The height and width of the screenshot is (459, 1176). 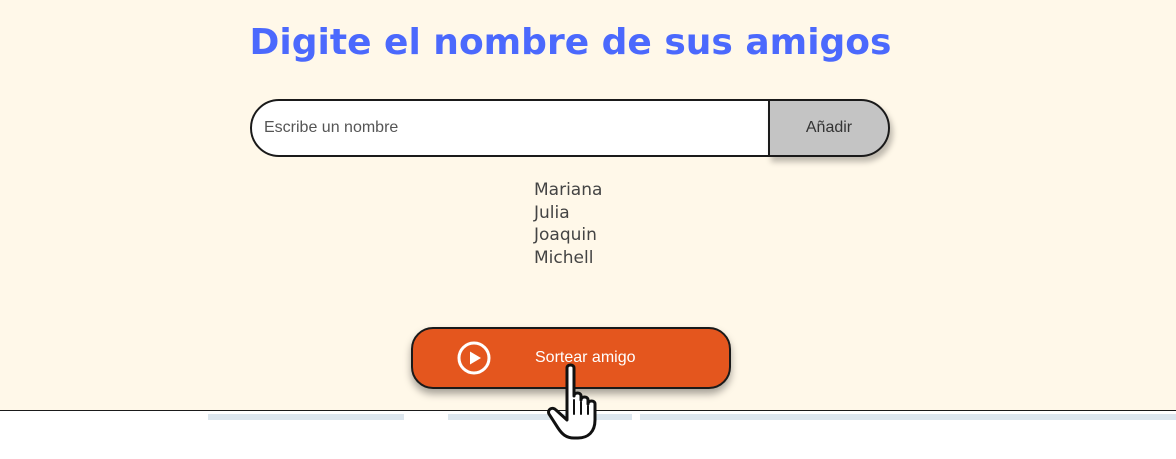 What do you see at coordinates (510, 128) in the screenshot?
I see `friend-name-input` at bounding box center [510, 128].